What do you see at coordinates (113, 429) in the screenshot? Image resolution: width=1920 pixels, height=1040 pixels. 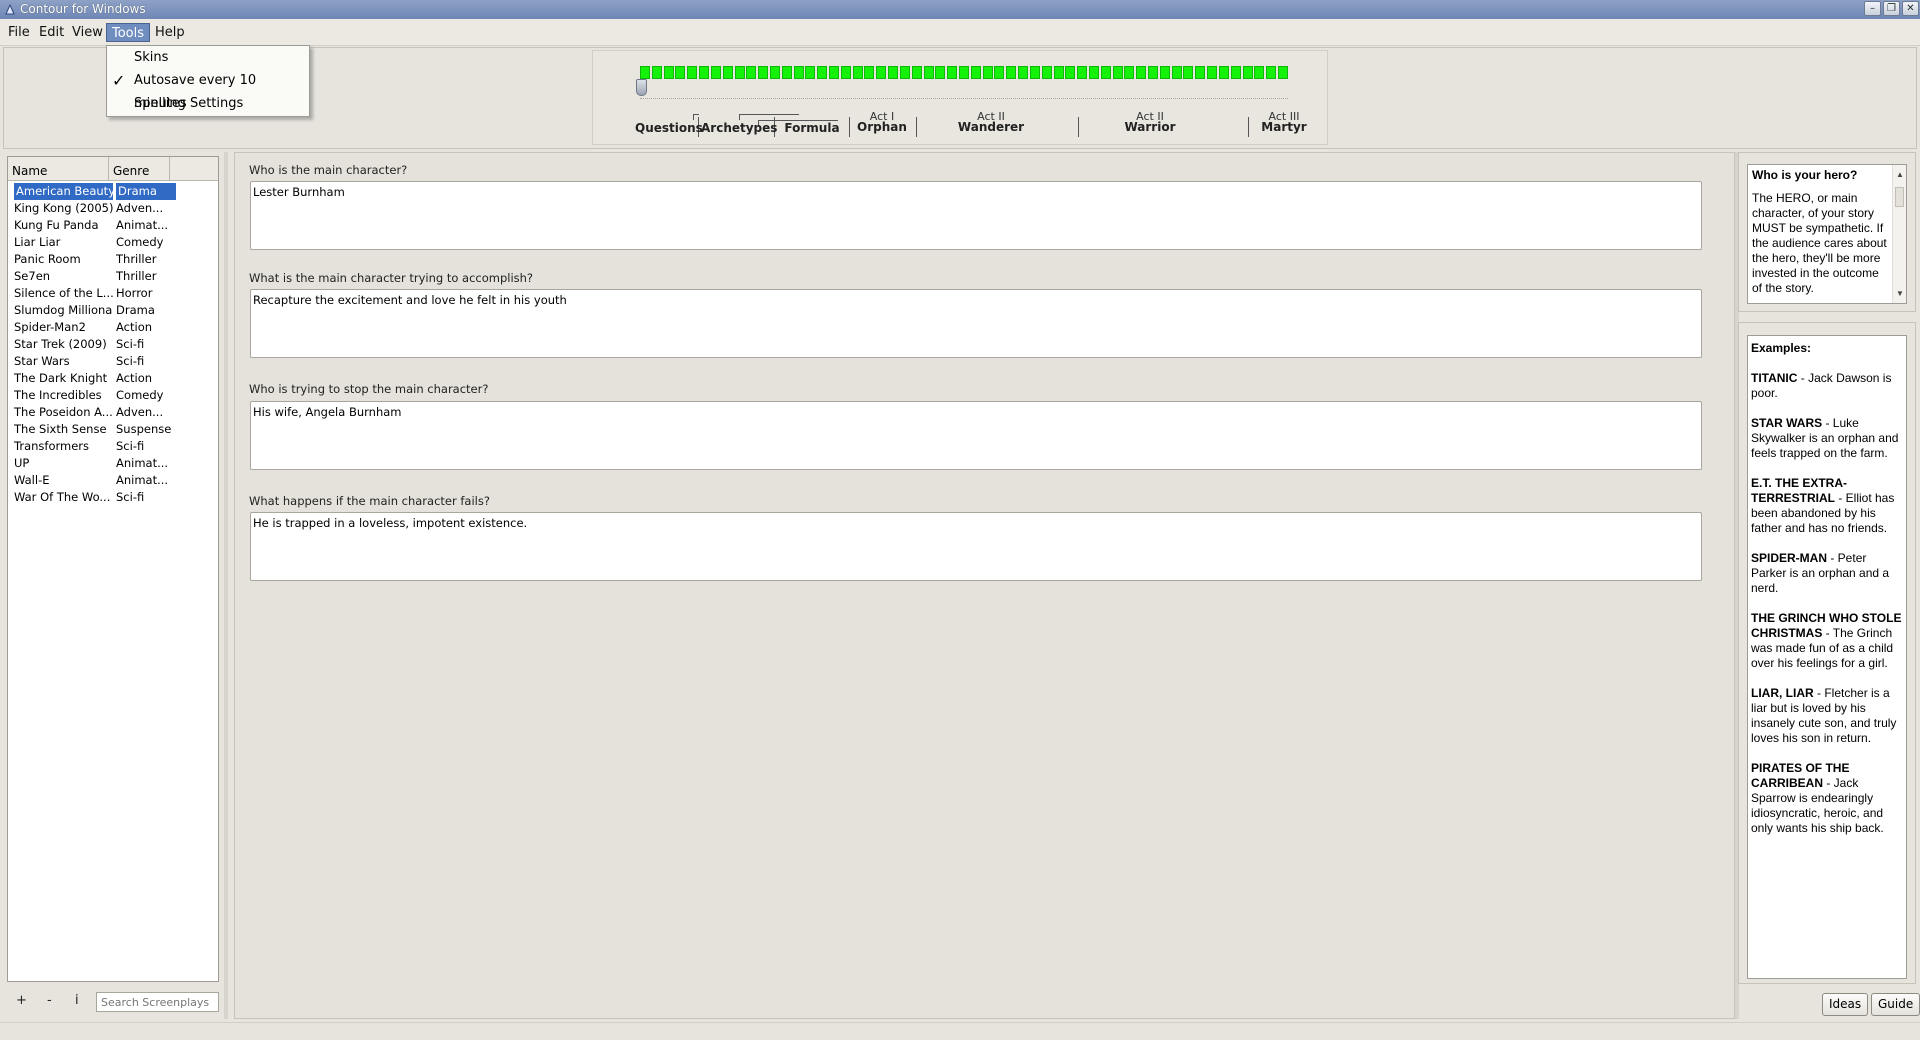 I see `table-row: The Sixth Sense Suspense` at bounding box center [113, 429].